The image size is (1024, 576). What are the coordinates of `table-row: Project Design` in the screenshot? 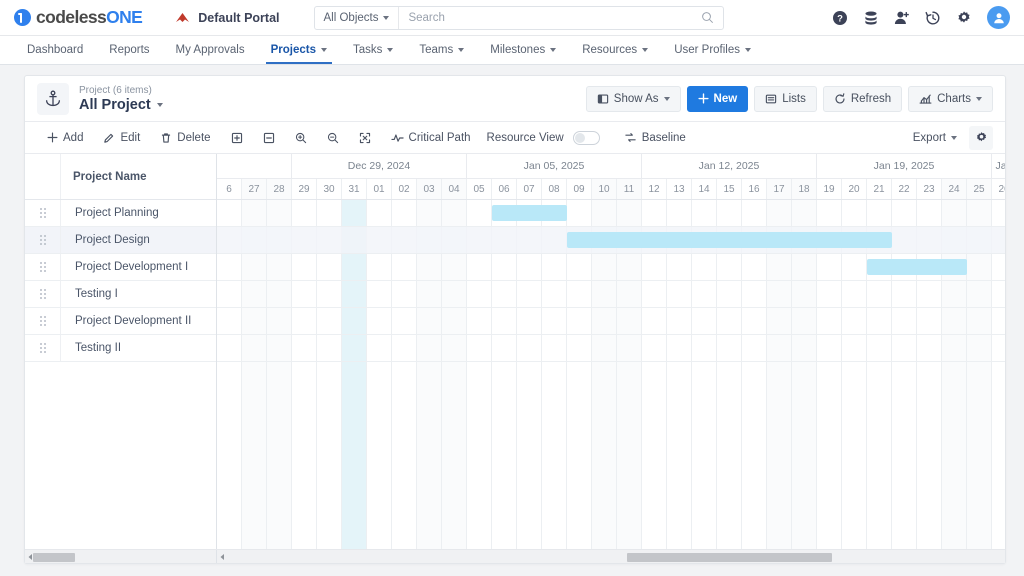 It's located at (120, 240).